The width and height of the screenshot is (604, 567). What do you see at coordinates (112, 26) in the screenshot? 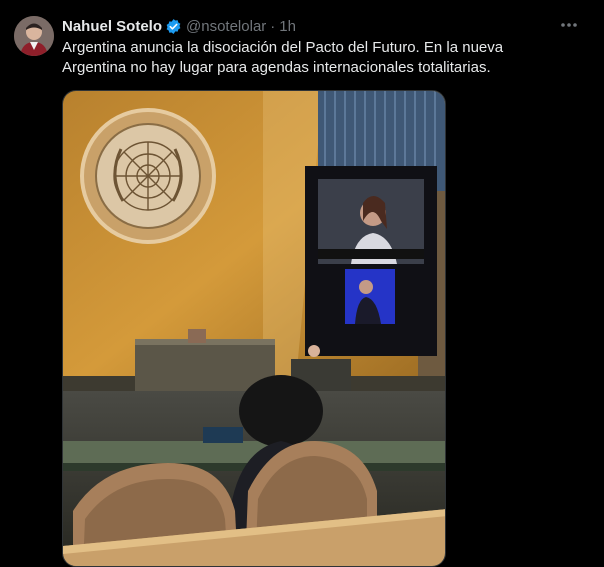
I see `display-name: Nahuel Sotelo` at bounding box center [112, 26].